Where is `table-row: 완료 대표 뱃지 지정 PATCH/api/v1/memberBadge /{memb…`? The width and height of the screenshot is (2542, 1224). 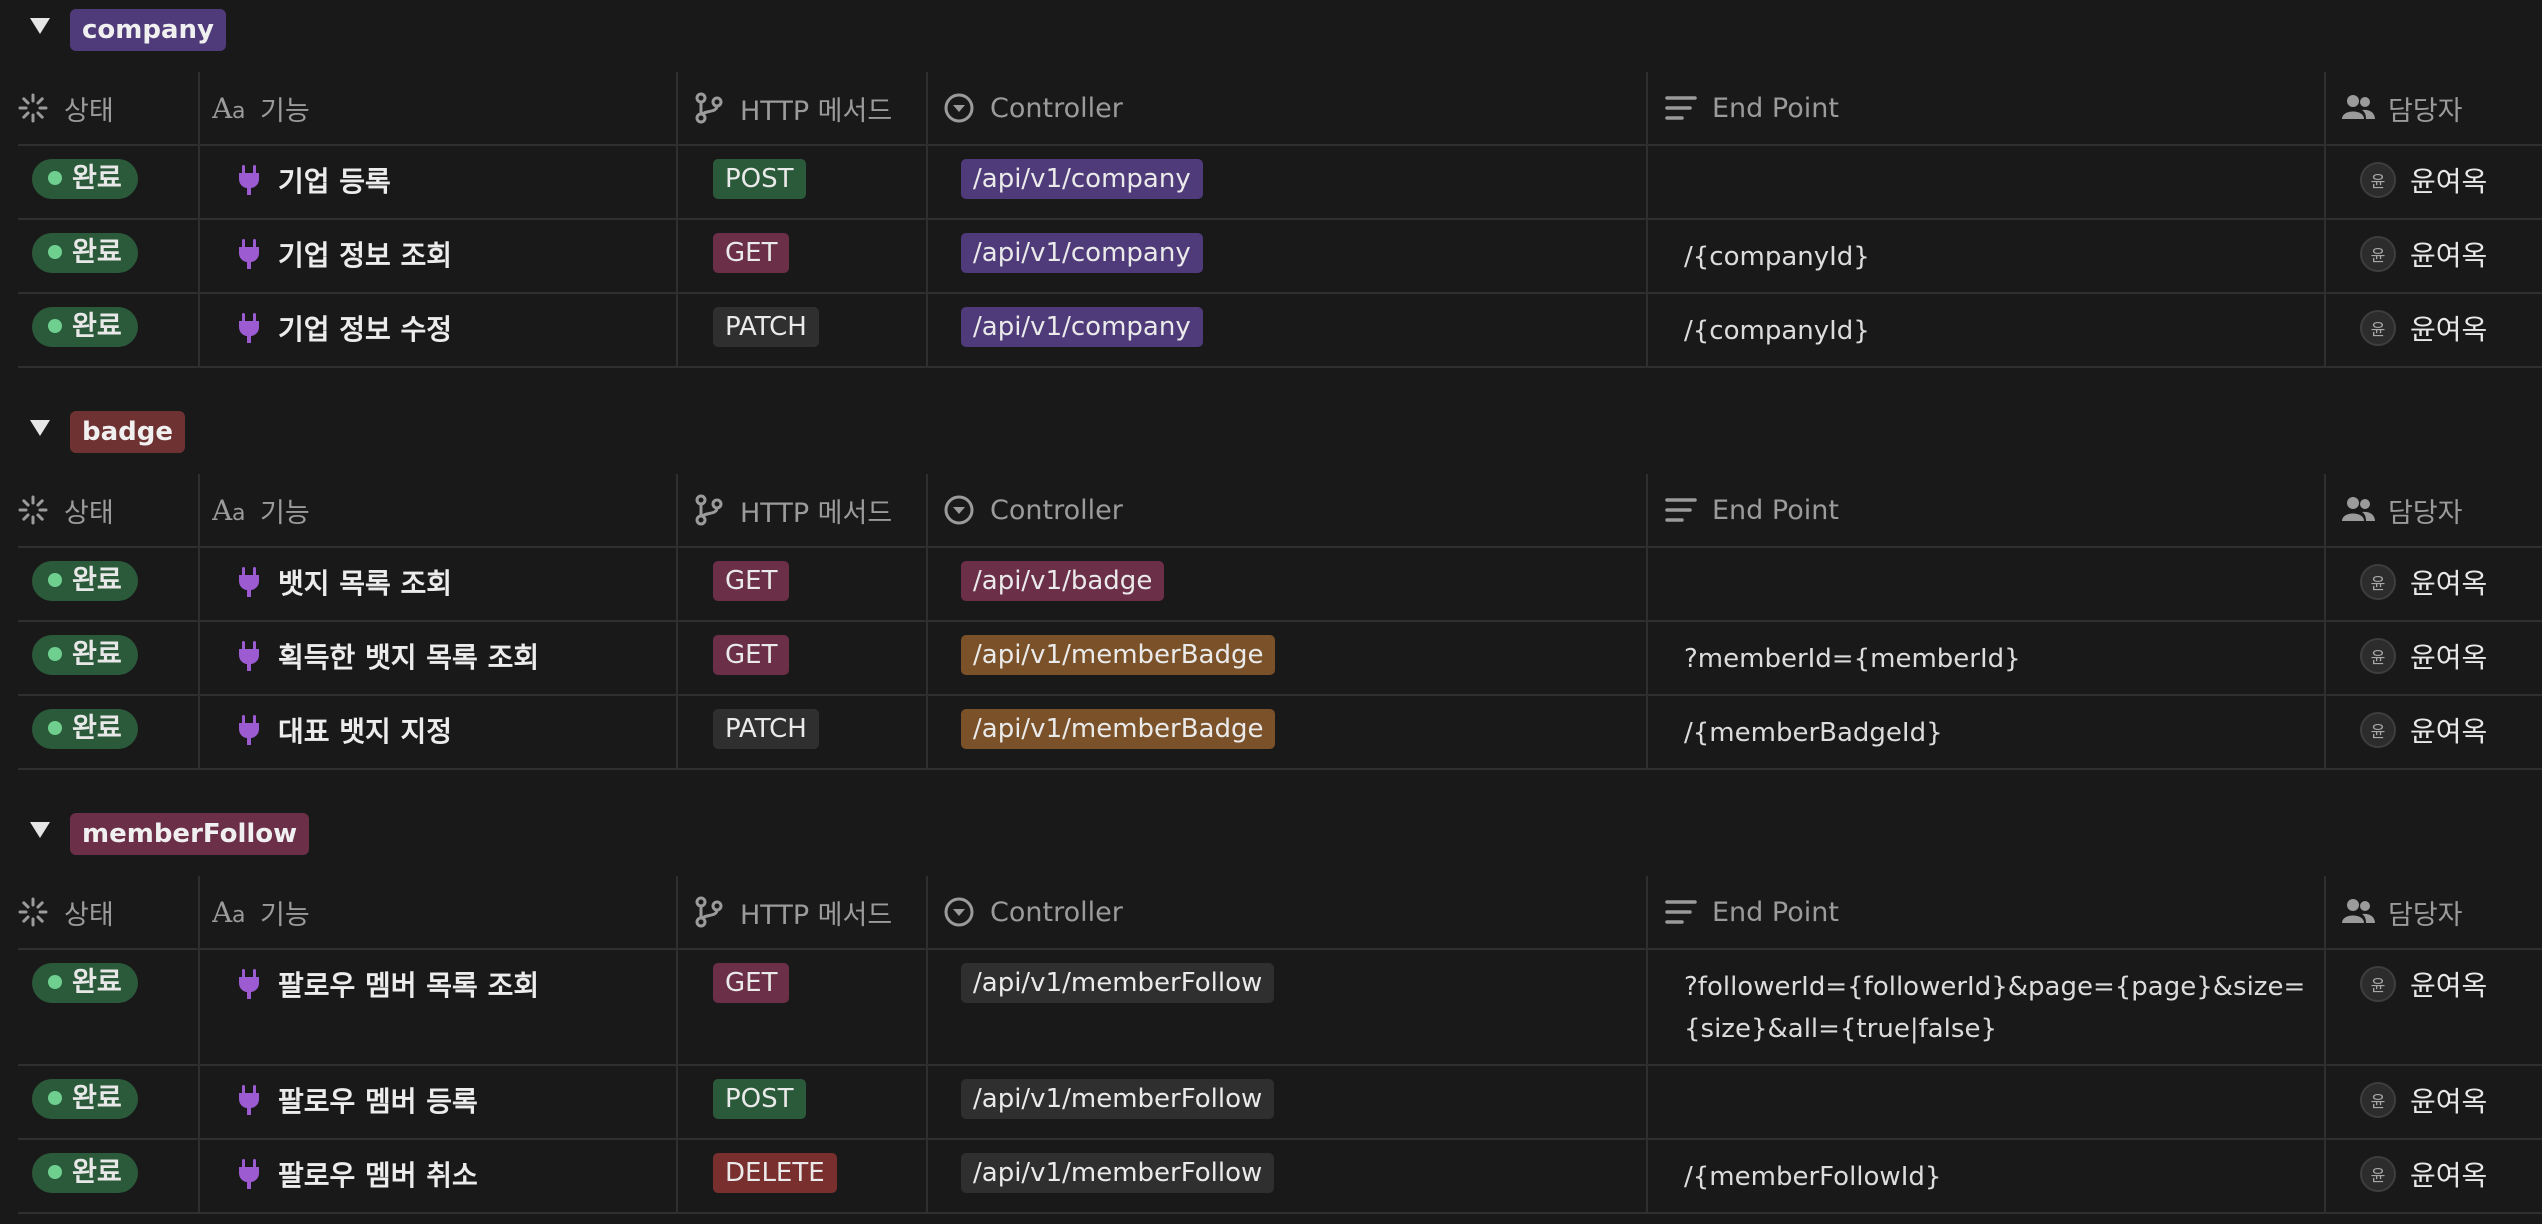
table-row: 완료 대표 뱃지 지정 PATCH/api/v1/memberBadge /{memb… is located at coordinates (1280, 732).